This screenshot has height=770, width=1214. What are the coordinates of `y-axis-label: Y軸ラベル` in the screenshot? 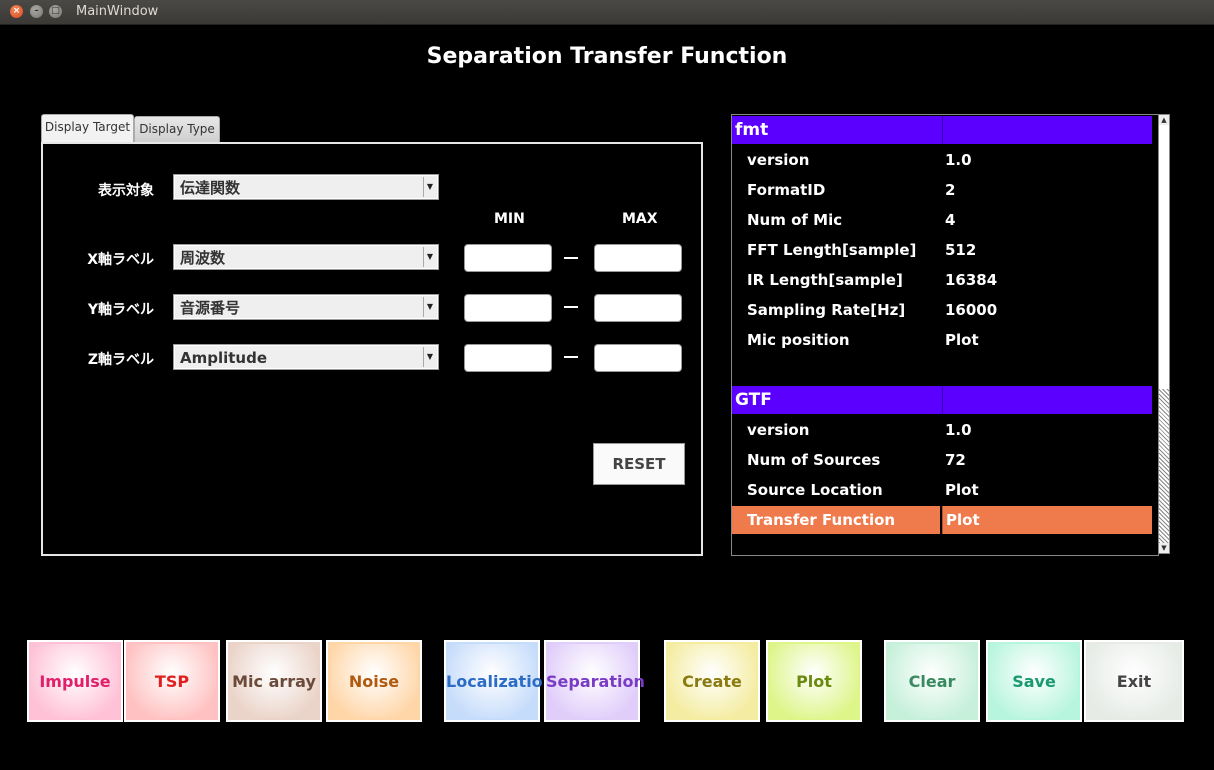 It's located at (120, 310).